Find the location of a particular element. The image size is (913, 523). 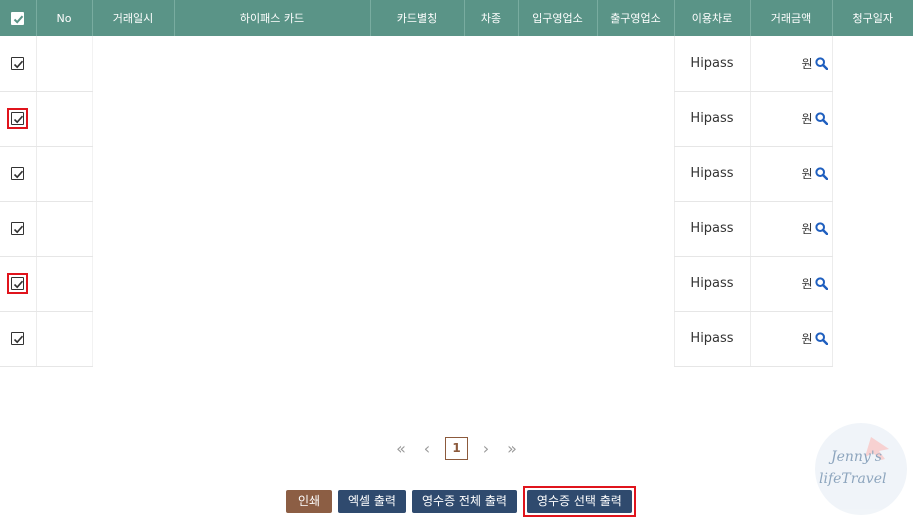

selected-receipt-highlight: 영수증 선택 출력 is located at coordinates (579, 501).